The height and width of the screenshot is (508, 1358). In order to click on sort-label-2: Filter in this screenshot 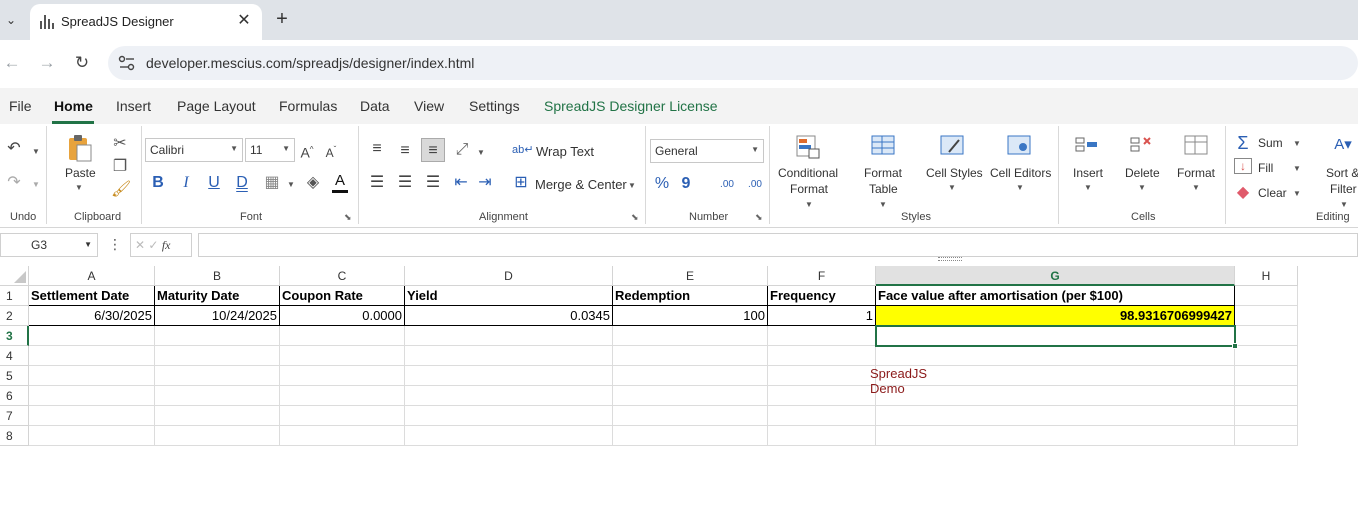, I will do `click(1343, 189)`.